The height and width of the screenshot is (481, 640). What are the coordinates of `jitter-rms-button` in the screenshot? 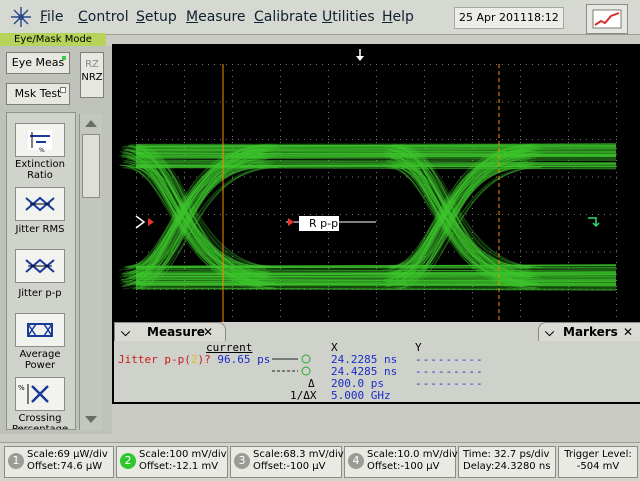 It's located at (40, 204).